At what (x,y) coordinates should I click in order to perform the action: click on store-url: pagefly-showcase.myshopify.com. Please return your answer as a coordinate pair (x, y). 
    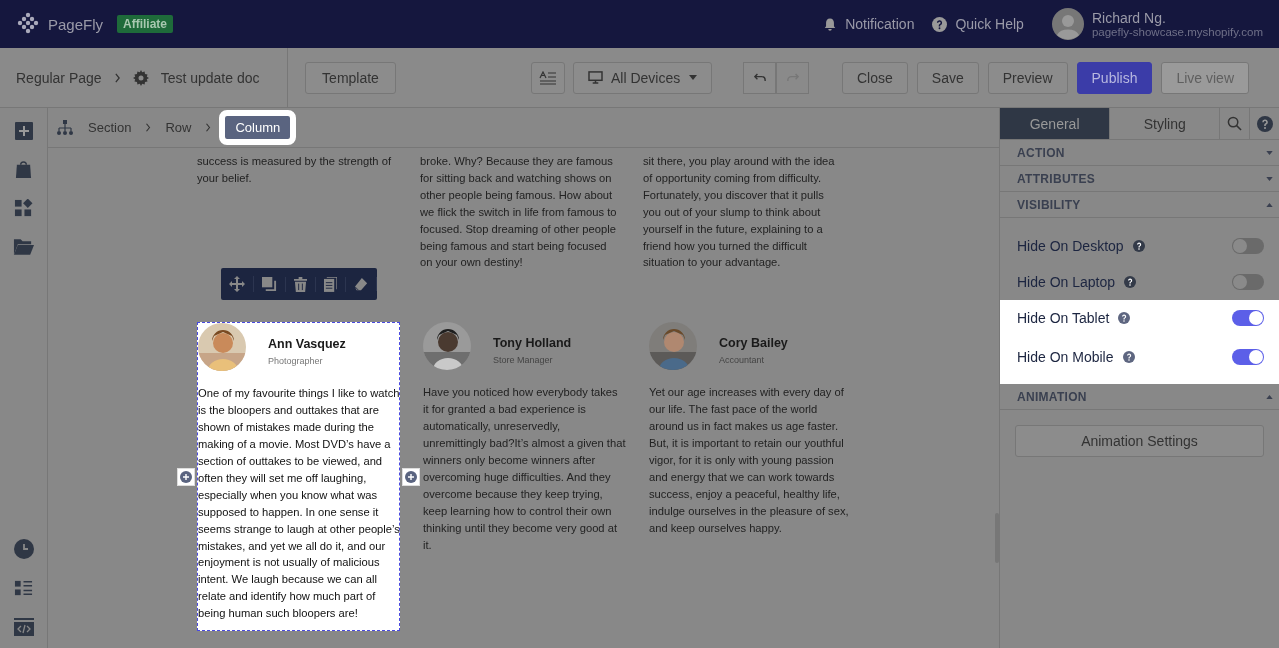
    Looking at the image, I should click on (1177, 32).